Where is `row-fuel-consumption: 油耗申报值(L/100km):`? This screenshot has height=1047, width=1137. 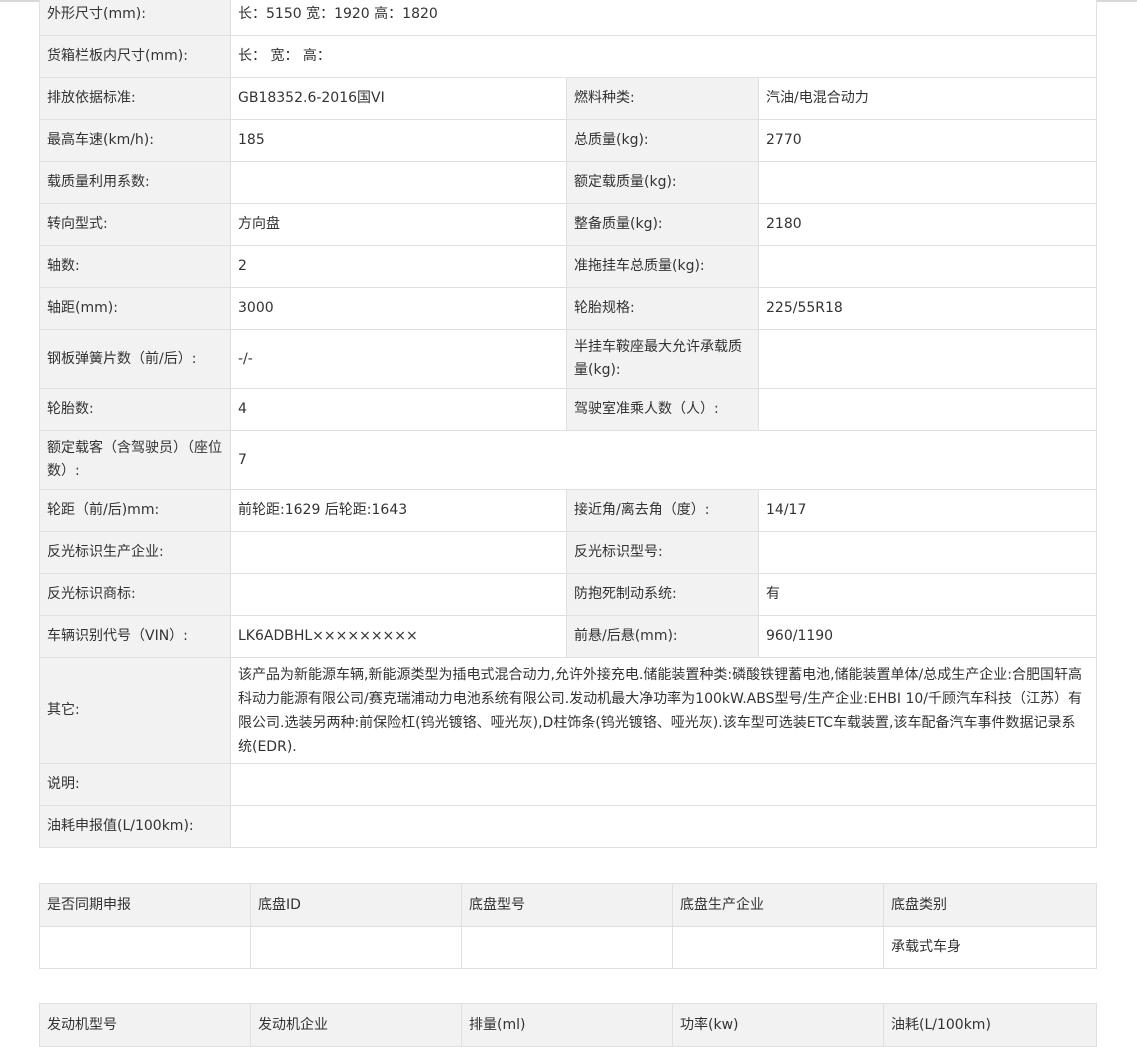
row-fuel-consumption: 油耗申报值(L/100km): is located at coordinates (568, 827).